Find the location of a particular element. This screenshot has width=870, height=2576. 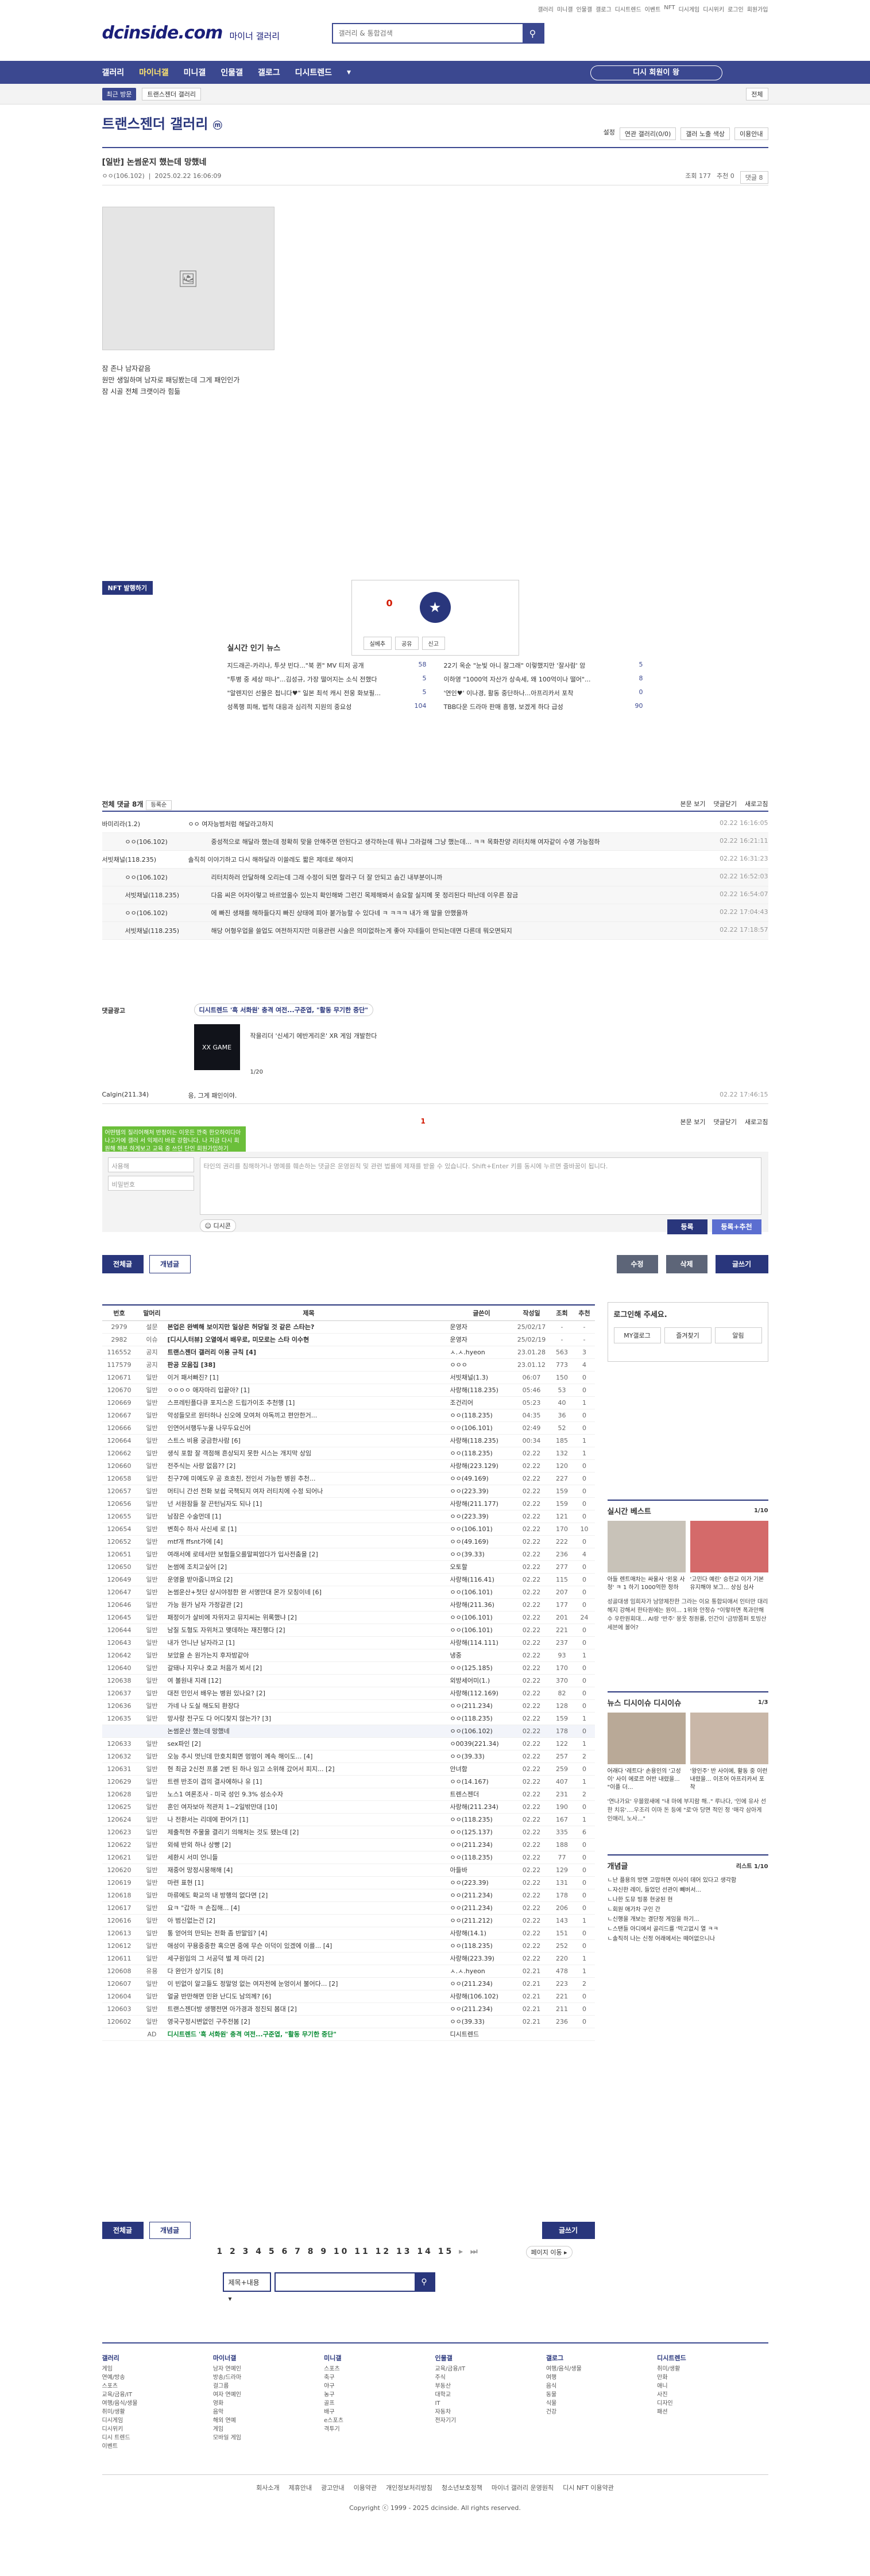

post-writer: 사랑해(223.39) is located at coordinates (481, 1959).